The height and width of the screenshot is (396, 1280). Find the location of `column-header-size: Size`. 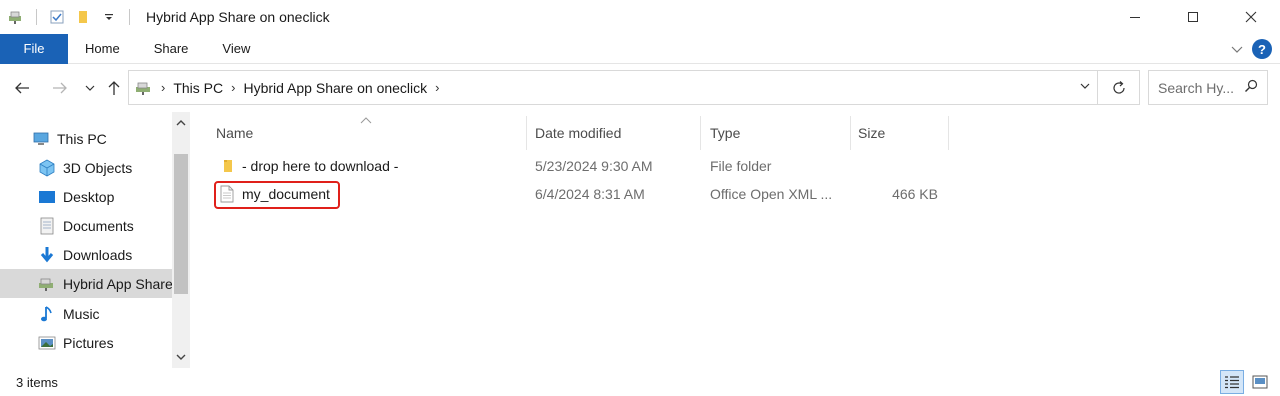

column-header-size: Size is located at coordinates (903, 133).